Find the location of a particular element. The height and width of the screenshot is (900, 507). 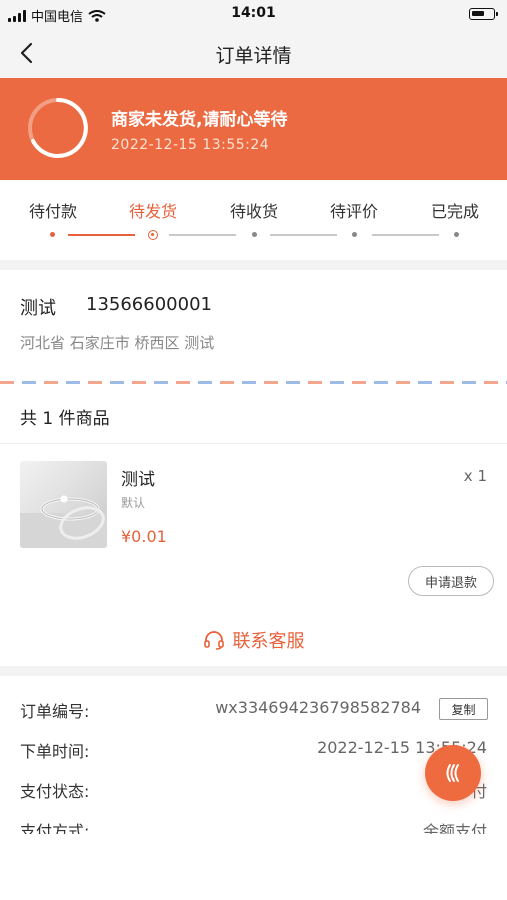

step-pending-shipment: 待发货 is located at coordinates (152, 211).